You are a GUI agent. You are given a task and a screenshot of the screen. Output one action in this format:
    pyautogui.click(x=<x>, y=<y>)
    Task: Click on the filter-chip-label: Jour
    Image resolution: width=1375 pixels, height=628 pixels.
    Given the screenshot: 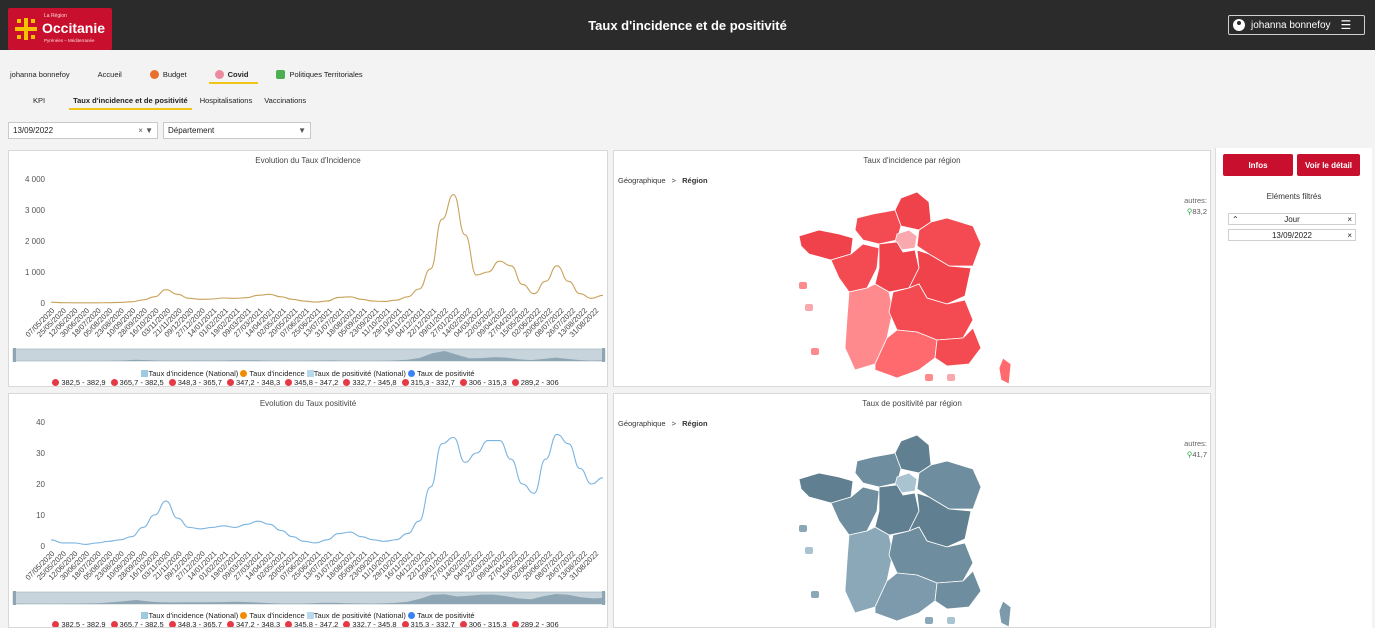 What is the action you would take?
    pyautogui.click(x=1292, y=219)
    